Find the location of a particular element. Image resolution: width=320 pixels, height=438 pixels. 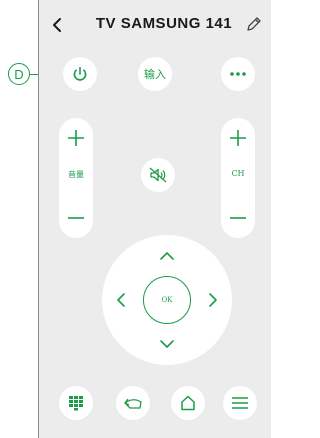

return-button is located at coordinates (133, 403).